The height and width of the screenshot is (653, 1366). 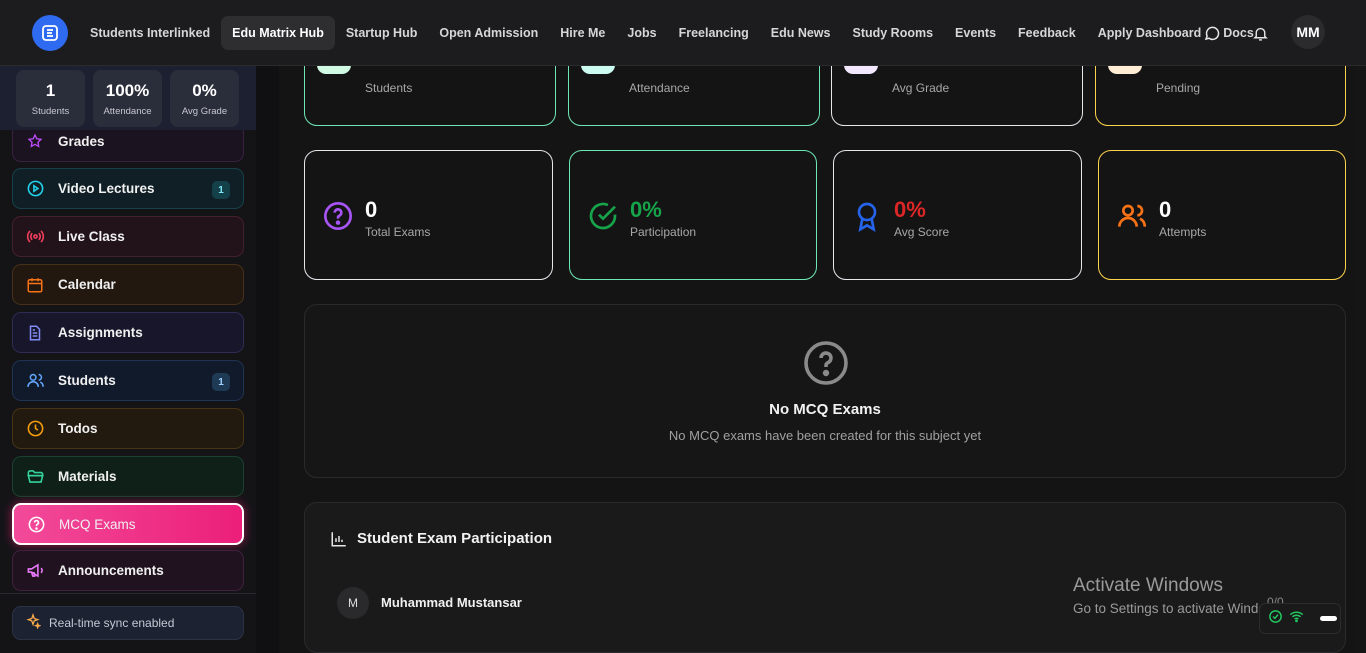 What do you see at coordinates (1047, 33) in the screenshot?
I see `nav-link-feedback: Feedback` at bounding box center [1047, 33].